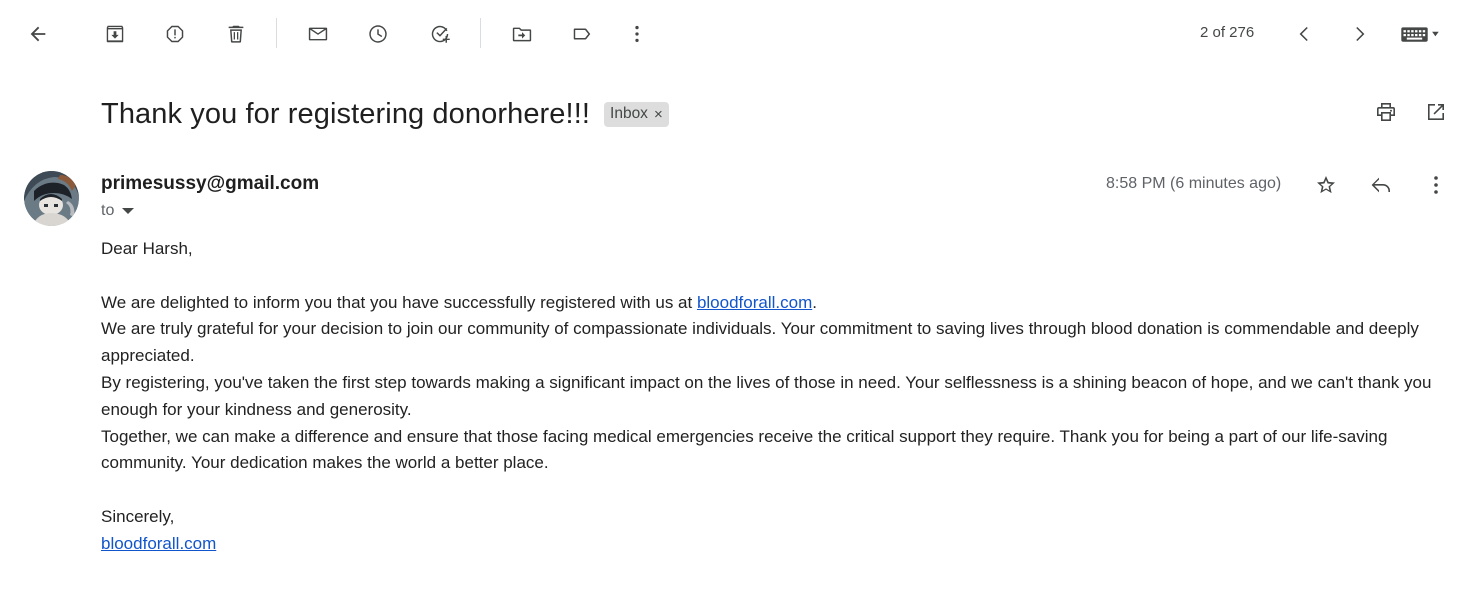 The image size is (1470, 591). What do you see at coordinates (51, 198) in the screenshot?
I see `sender-avatar` at bounding box center [51, 198].